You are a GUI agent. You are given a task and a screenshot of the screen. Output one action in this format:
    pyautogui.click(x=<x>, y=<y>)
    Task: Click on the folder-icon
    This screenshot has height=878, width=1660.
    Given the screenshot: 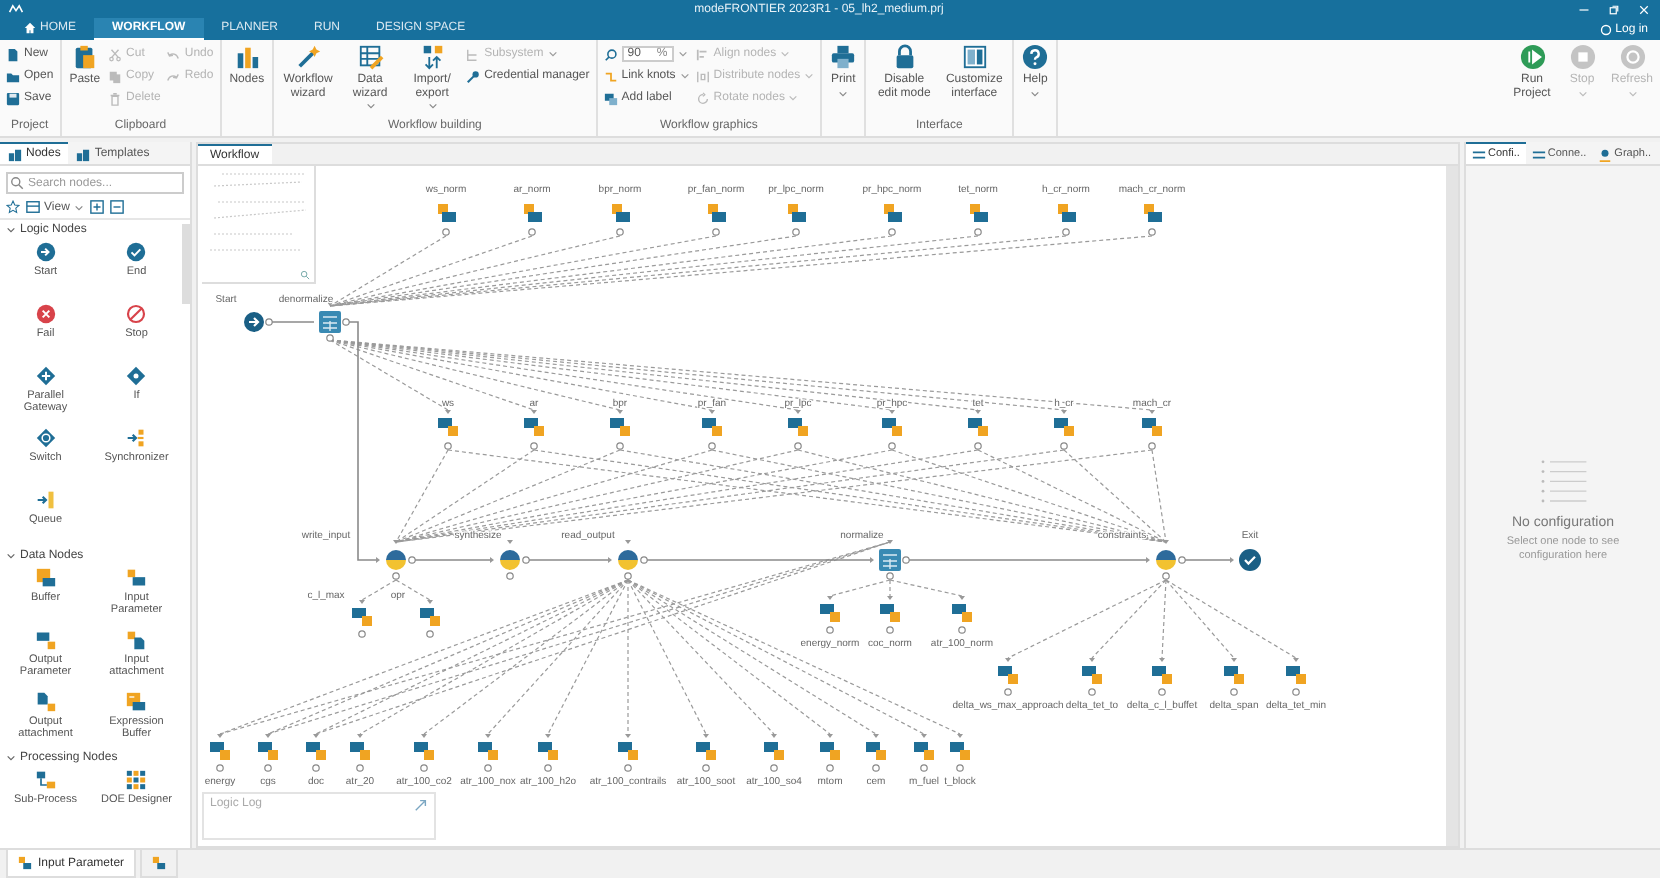 What is the action you would take?
    pyautogui.click(x=13, y=76)
    